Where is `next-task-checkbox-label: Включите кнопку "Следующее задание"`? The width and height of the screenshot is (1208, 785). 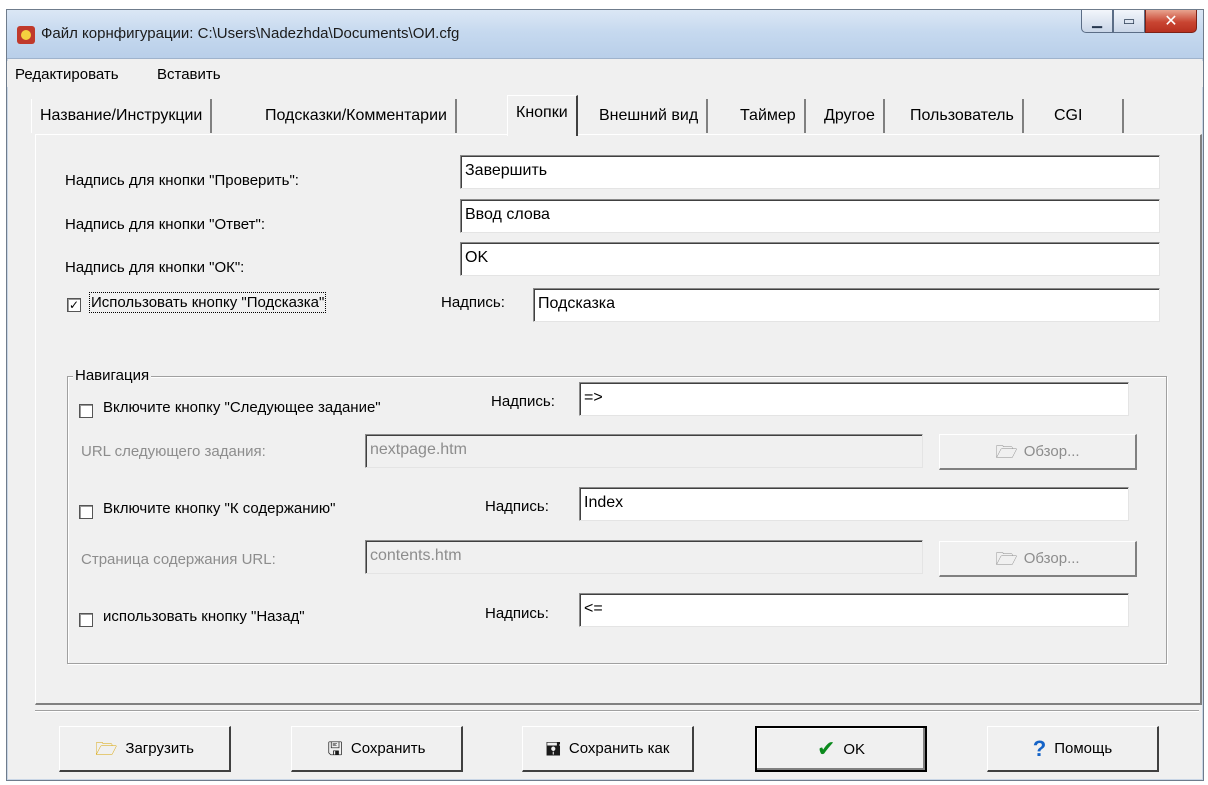
next-task-checkbox-label: Включите кнопку "Следующее задание" is located at coordinates (242, 407).